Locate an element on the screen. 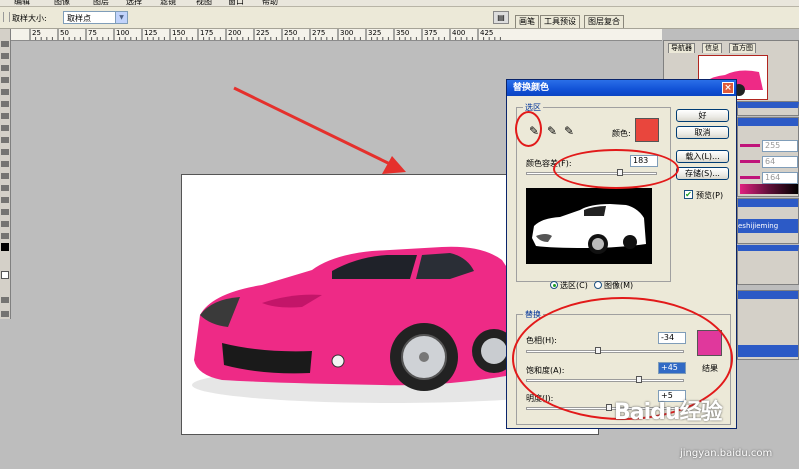 The width and height of the screenshot is (799, 469). ruler-tick-label: 325 is located at coordinates (375, 33).